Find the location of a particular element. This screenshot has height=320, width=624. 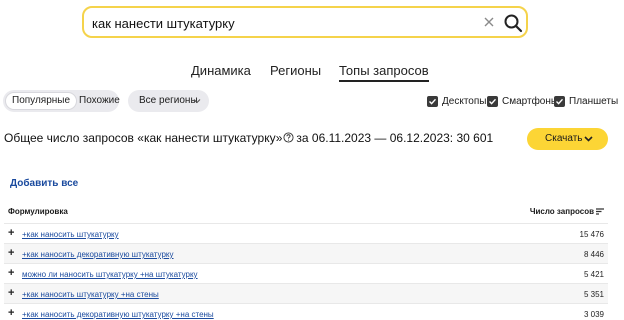

table-row: + +как наносить штукатурку 15 476 is located at coordinates (306, 233).